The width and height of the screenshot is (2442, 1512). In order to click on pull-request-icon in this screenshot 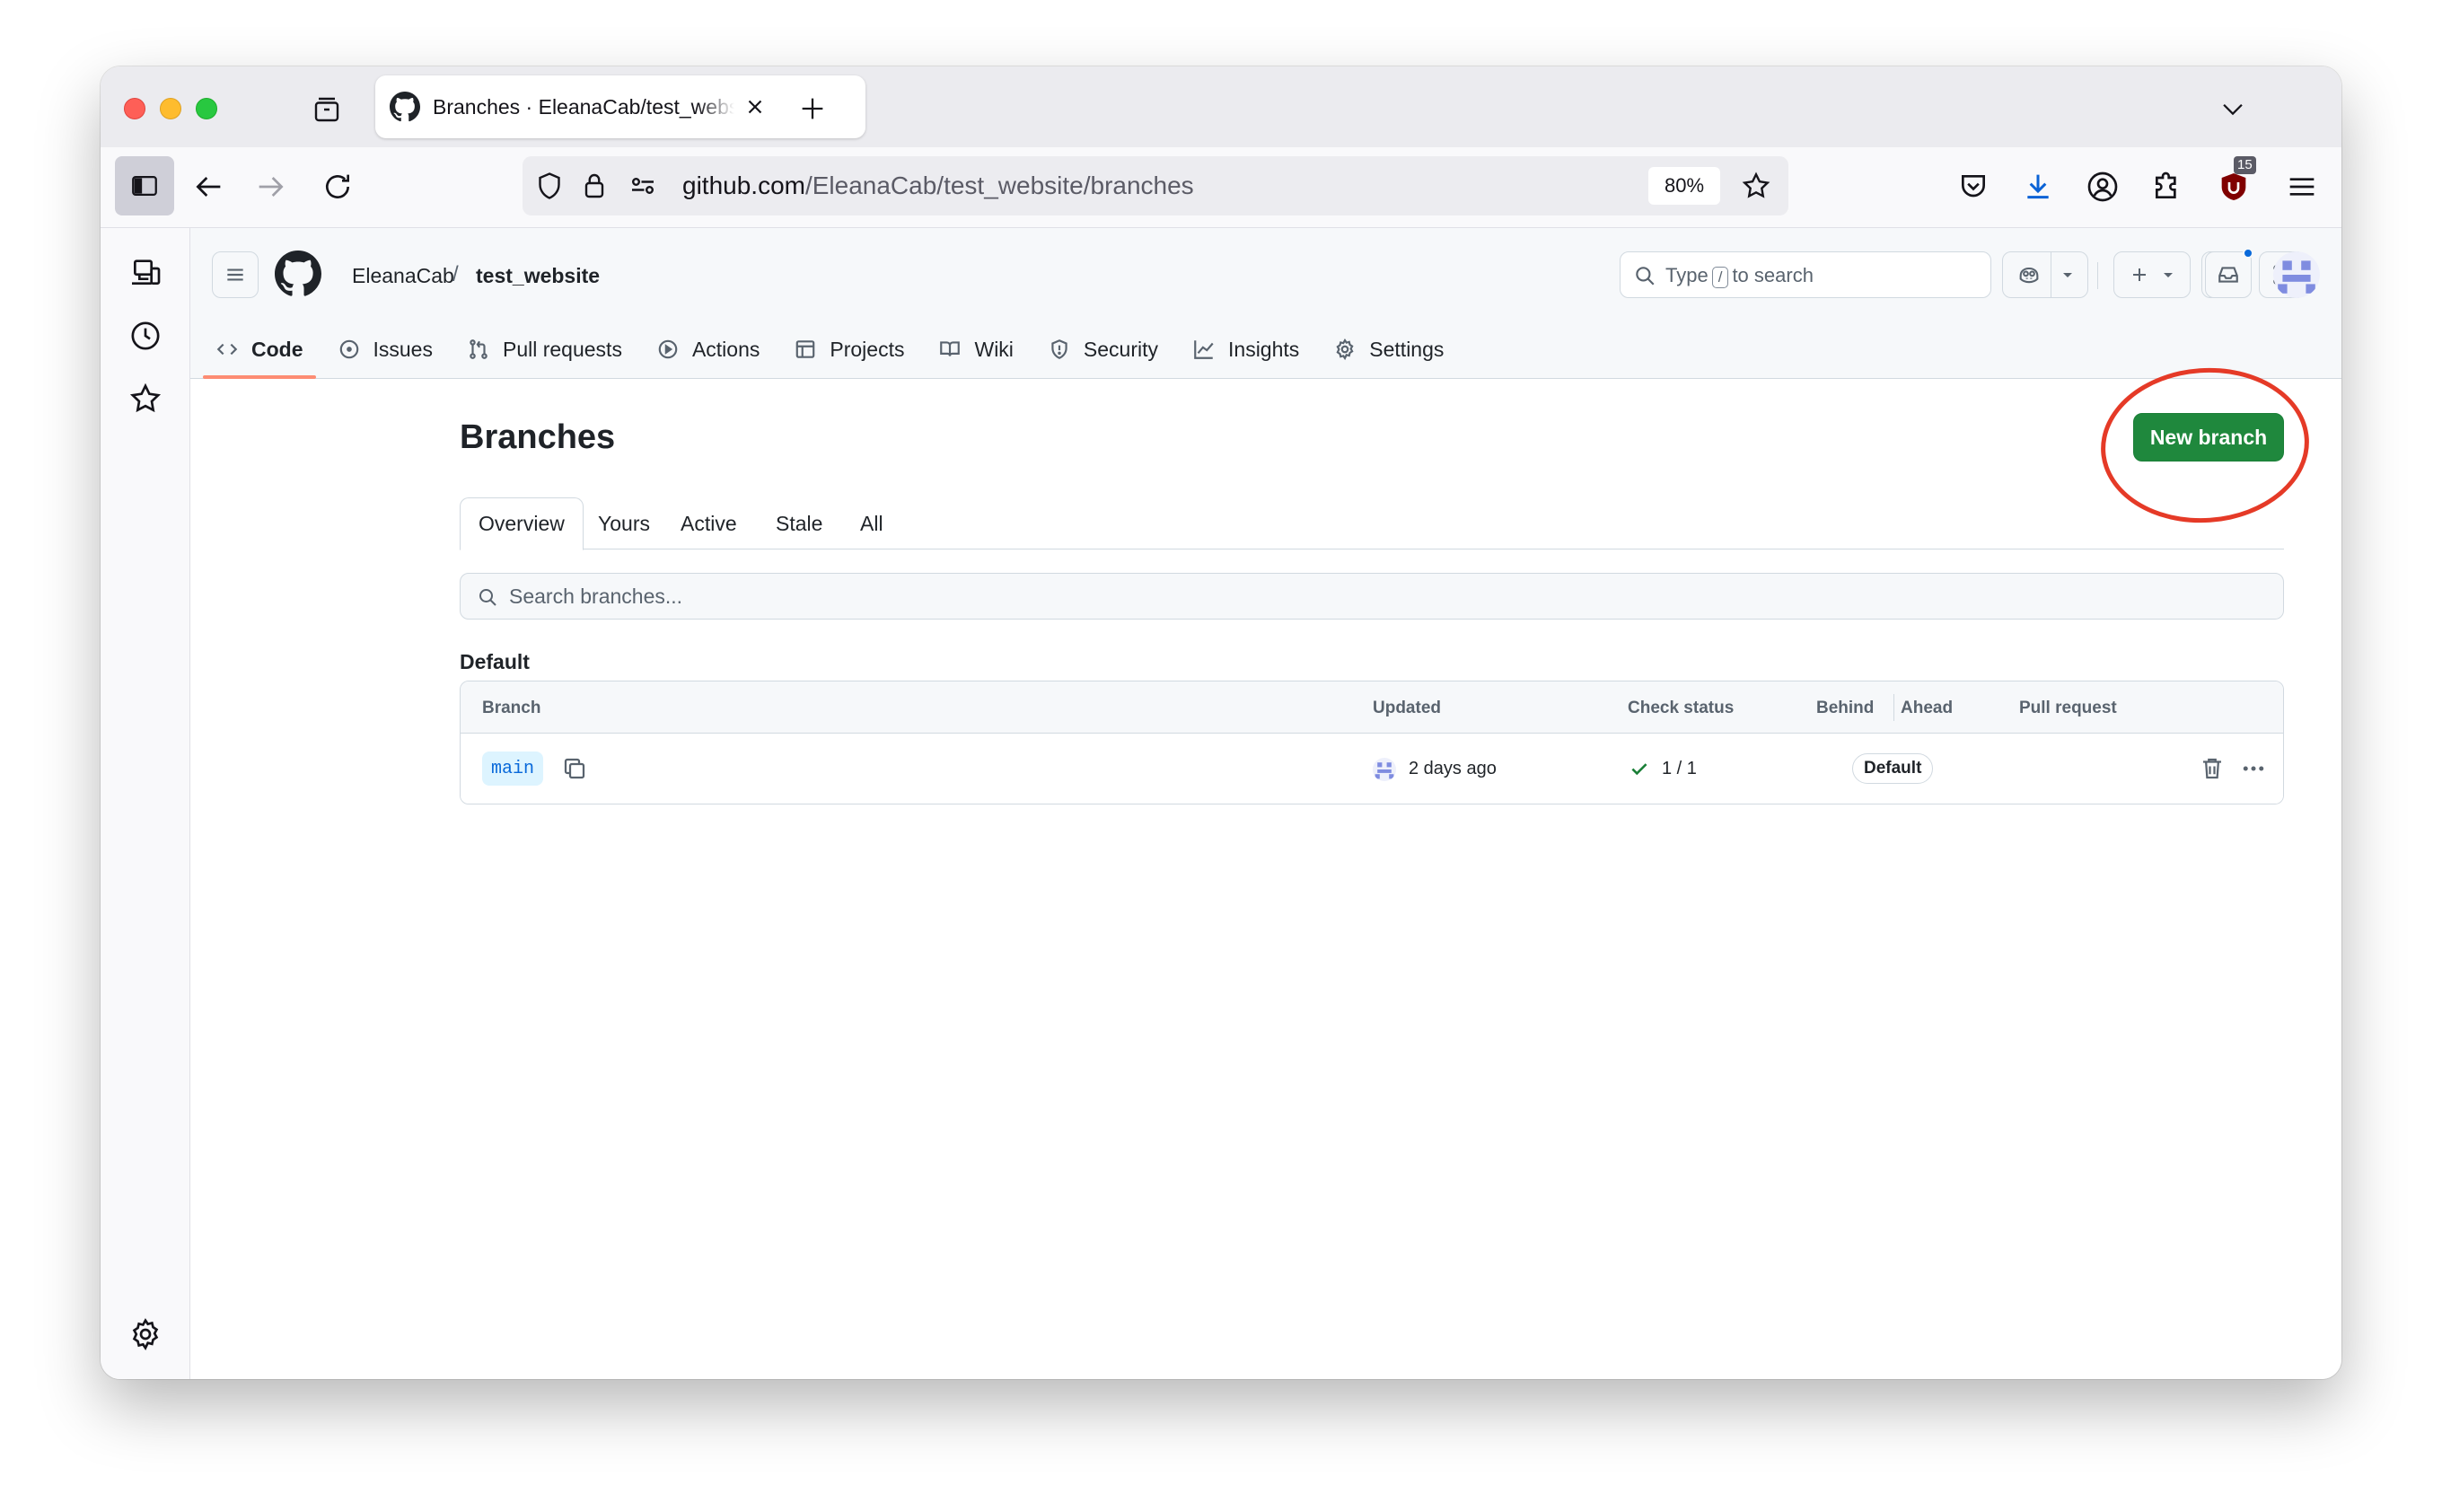, I will do `click(479, 349)`.